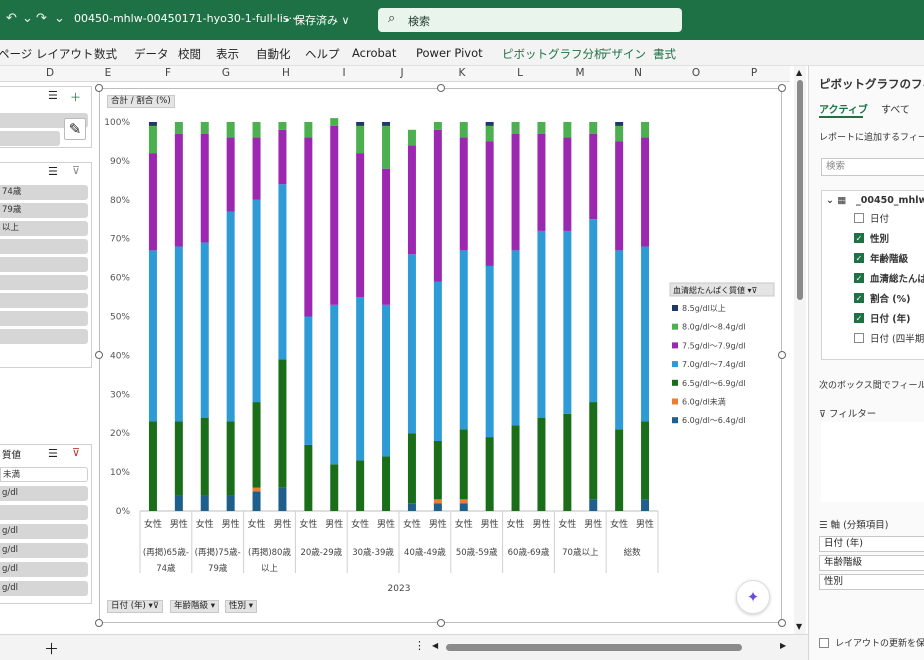 This screenshot has height=660, width=924. What do you see at coordinates (449, 53) in the screenshot?
I see `tab-power-pivot: Power Pivot` at bounding box center [449, 53].